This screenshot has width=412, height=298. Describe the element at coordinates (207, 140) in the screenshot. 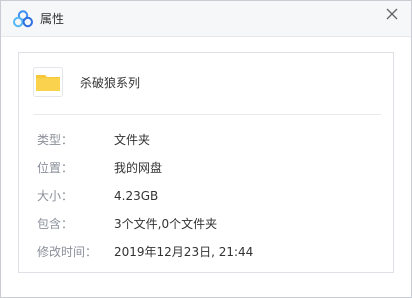

I see `property-row-type: 类型： 文件夹` at that location.